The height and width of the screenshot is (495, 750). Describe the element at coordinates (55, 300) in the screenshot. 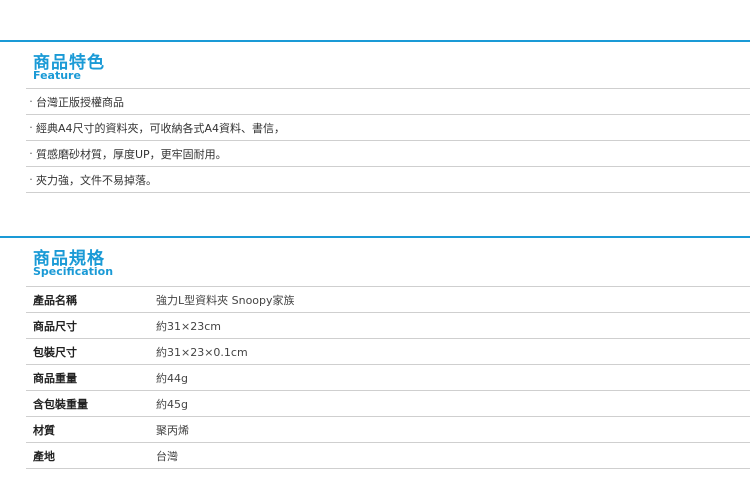

I see `spec-label: 產品名稱` at that location.